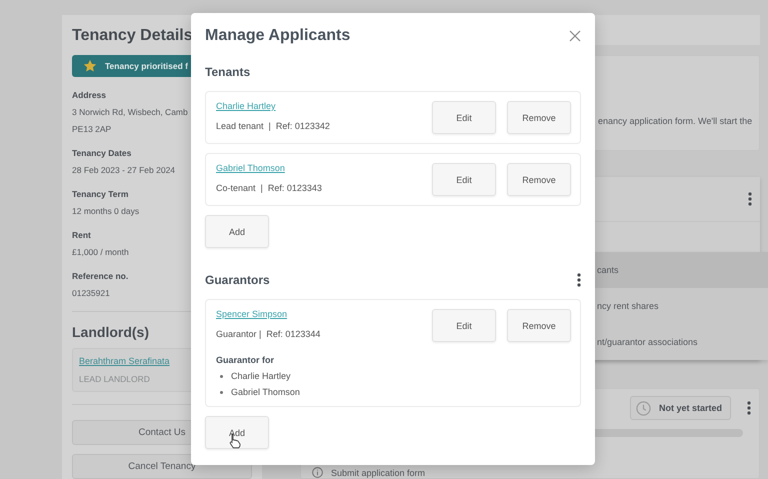 Image resolution: width=768 pixels, height=479 pixels. I want to click on field-label: Tenancy Dates, so click(102, 153).